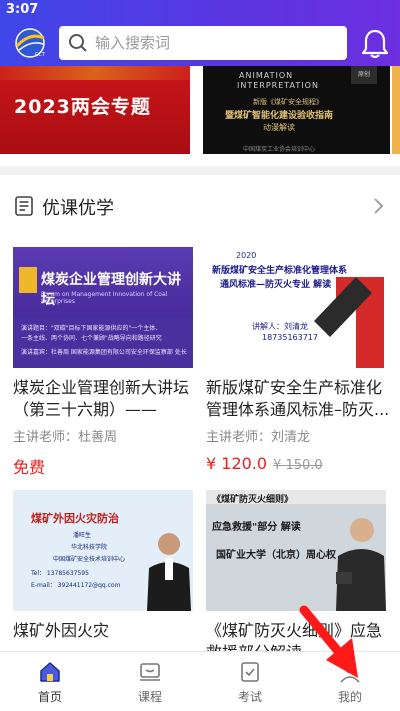  I want to click on top-bar: 3:07 CCT, so click(200, 33).